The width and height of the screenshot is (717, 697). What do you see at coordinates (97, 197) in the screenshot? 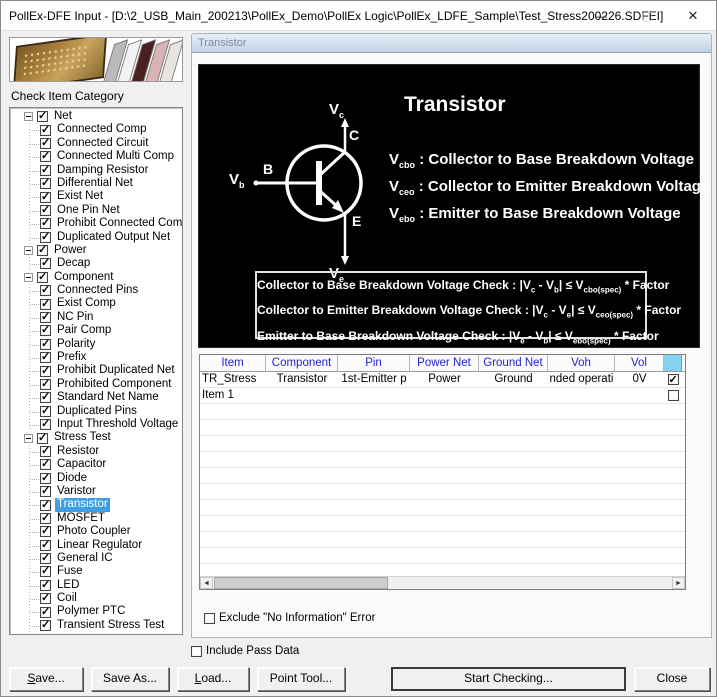
I see `tree-item-exist-net: Exist Net` at bounding box center [97, 197].